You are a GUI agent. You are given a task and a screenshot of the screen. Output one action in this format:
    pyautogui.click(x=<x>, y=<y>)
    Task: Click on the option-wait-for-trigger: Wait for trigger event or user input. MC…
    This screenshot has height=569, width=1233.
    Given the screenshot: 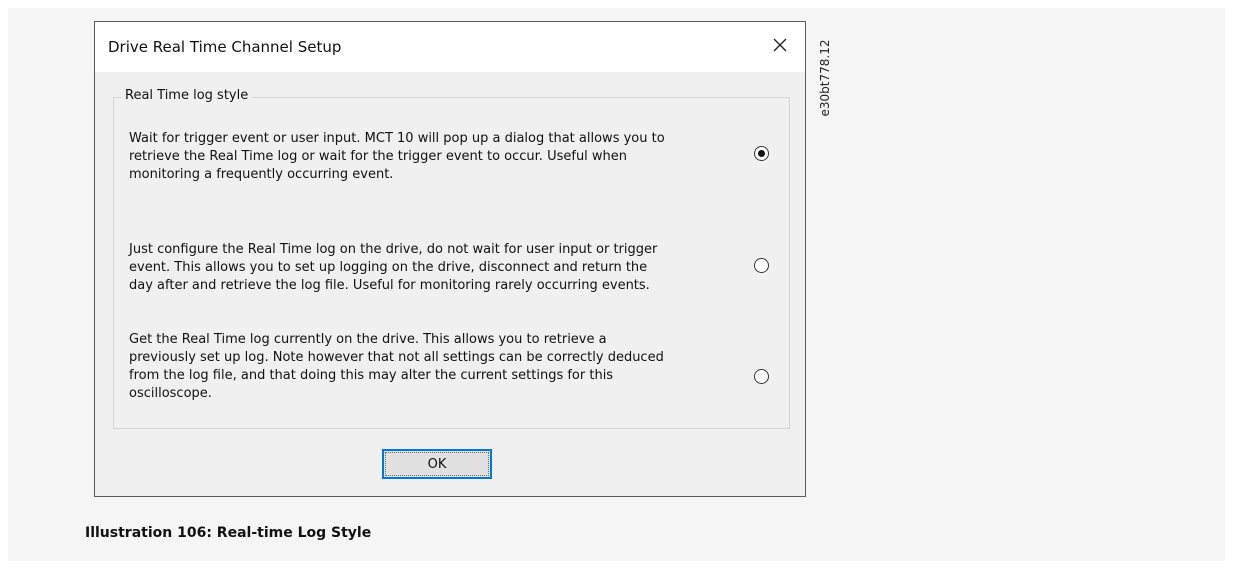 What is the action you would take?
    pyautogui.click(x=439, y=157)
    